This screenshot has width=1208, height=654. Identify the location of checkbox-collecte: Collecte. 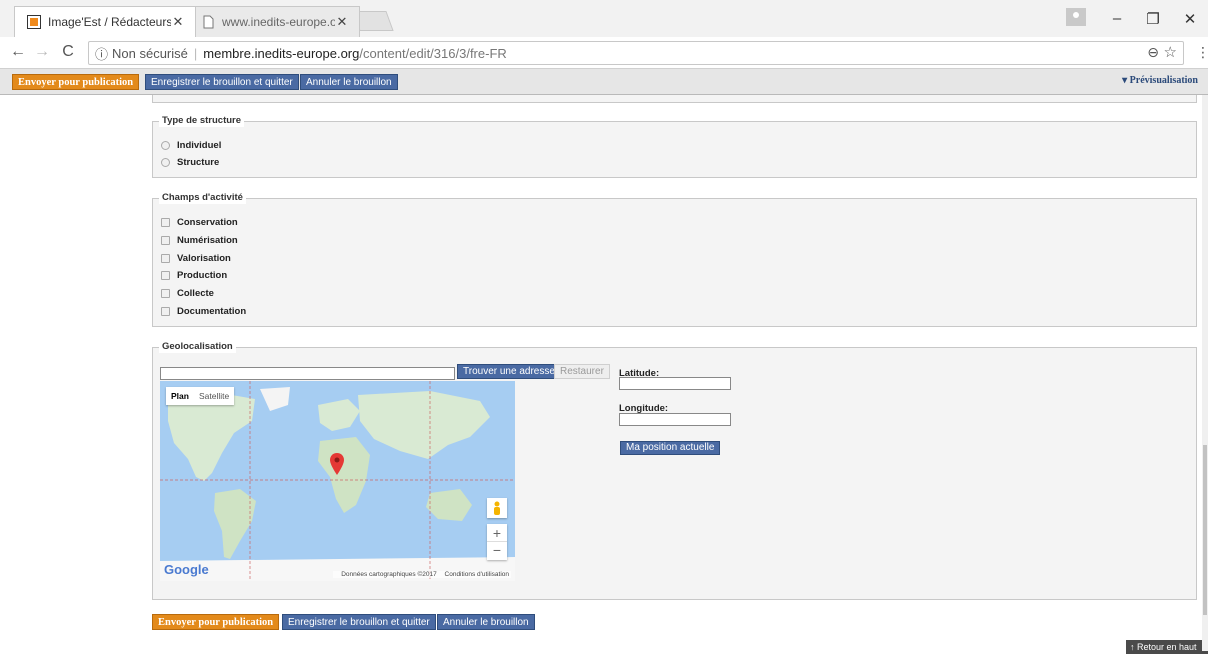
(187, 293).